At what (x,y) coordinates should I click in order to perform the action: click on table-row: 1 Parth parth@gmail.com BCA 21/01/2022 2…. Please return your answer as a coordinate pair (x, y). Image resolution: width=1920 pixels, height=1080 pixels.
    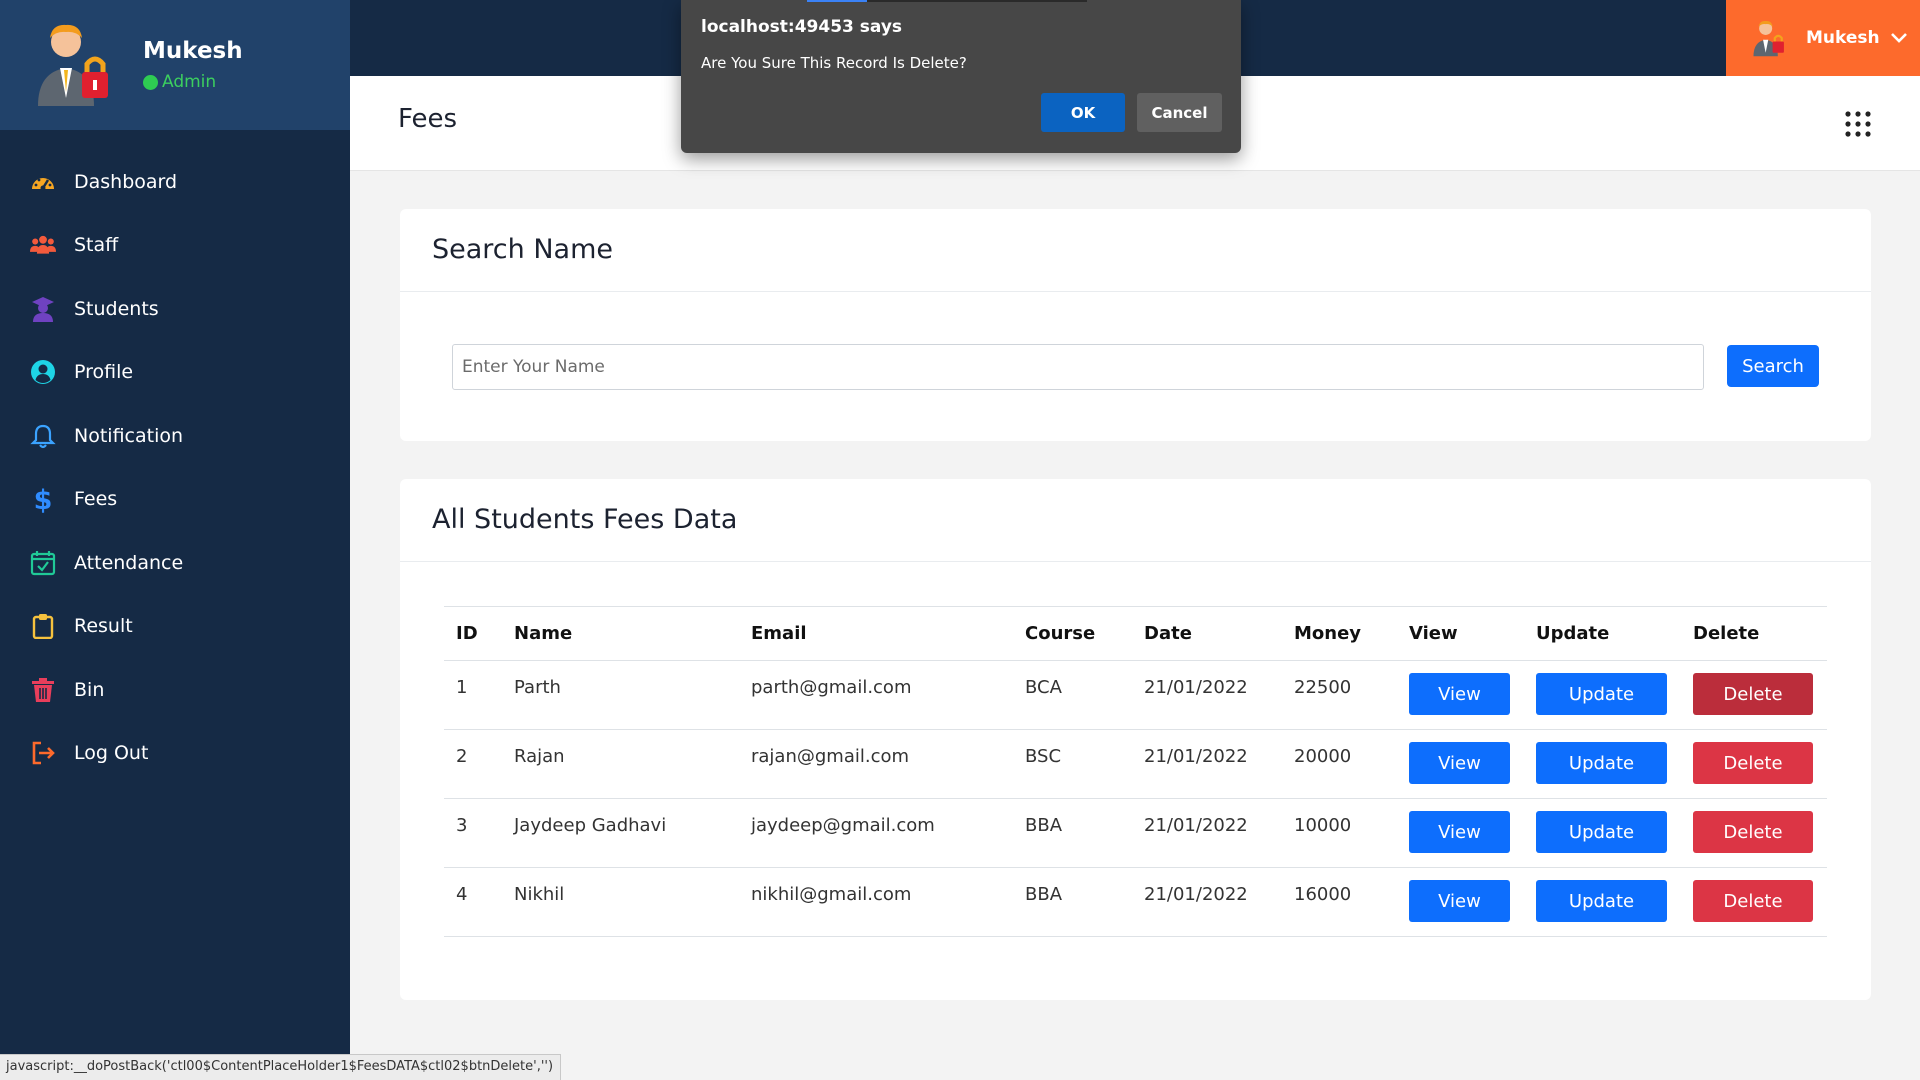
    Looking at the image, I should click on (1135, 695).